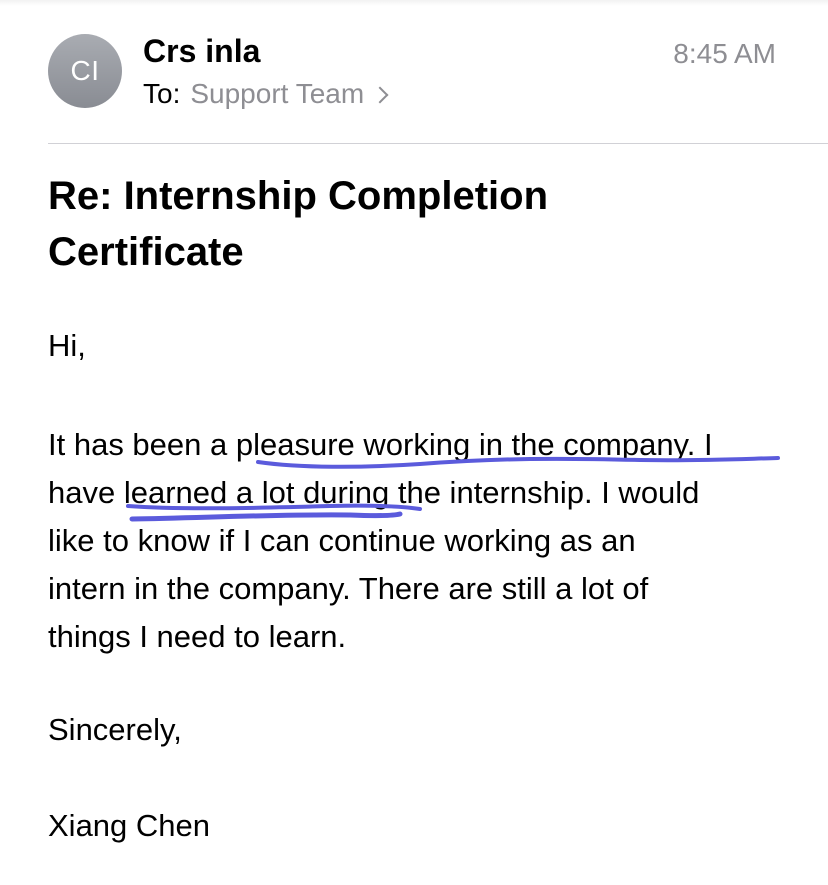 The width and height of the screenshot is (828, 885). Describe the element at coordinates (277, 94) in the screenshot. I see `recipient-name: Support Team` at that location.